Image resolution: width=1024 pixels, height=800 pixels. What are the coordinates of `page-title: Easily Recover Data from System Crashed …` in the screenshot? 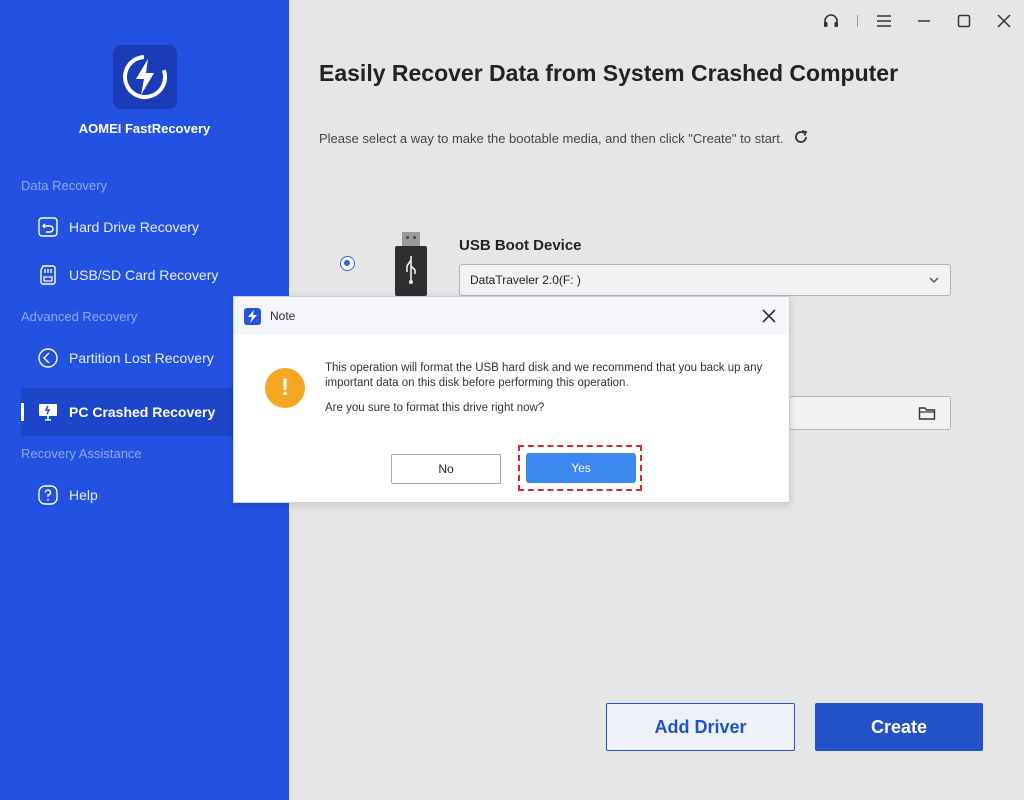 It's located at (609, 73).